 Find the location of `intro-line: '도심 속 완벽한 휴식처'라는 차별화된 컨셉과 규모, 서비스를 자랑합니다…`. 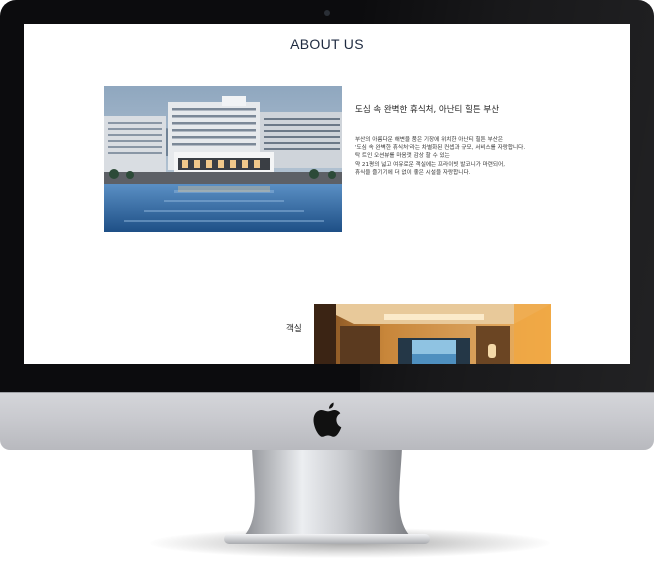

intro-line: '도심 속 완벽한 휴식처'라는 차별화된 컨셉과 규모, 서비스를 자랑합니다… is located at coordinates (440, 148).